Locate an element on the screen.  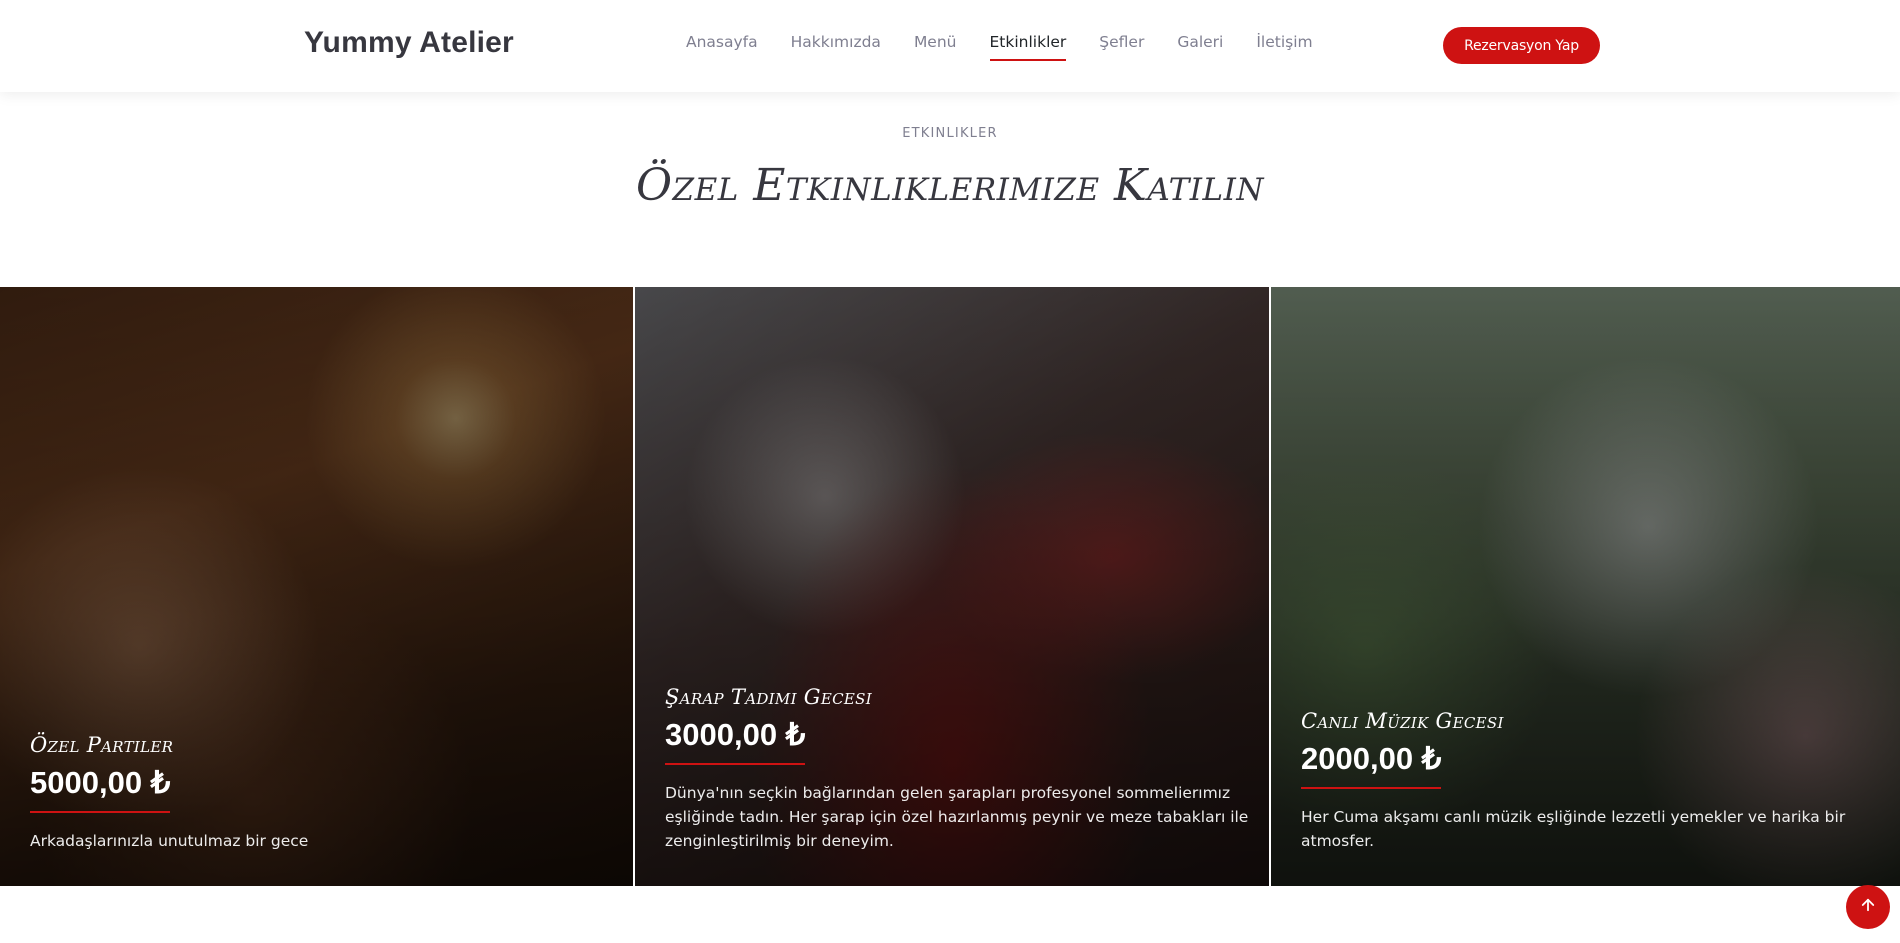
section-kicker: ETKINLIKLER is located at coordinates (950, 133).